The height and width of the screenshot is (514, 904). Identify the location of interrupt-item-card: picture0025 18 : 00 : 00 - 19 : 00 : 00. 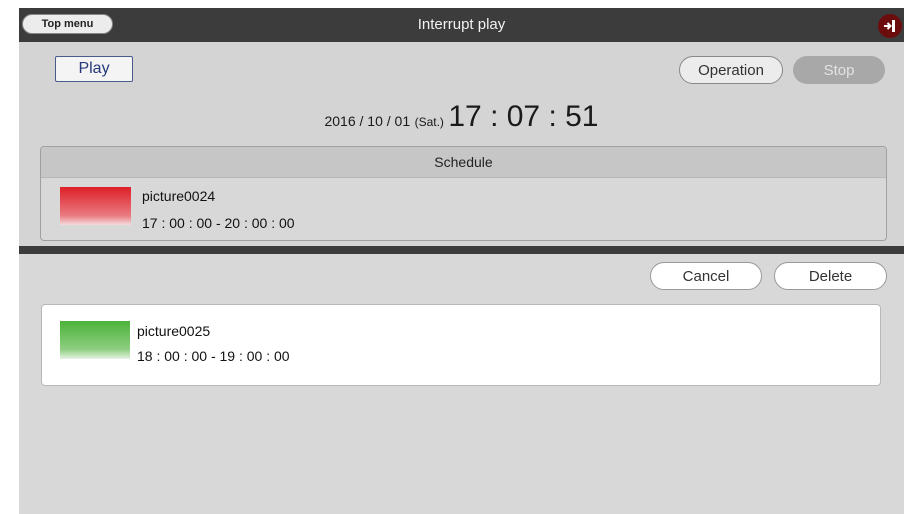
(461, 345).